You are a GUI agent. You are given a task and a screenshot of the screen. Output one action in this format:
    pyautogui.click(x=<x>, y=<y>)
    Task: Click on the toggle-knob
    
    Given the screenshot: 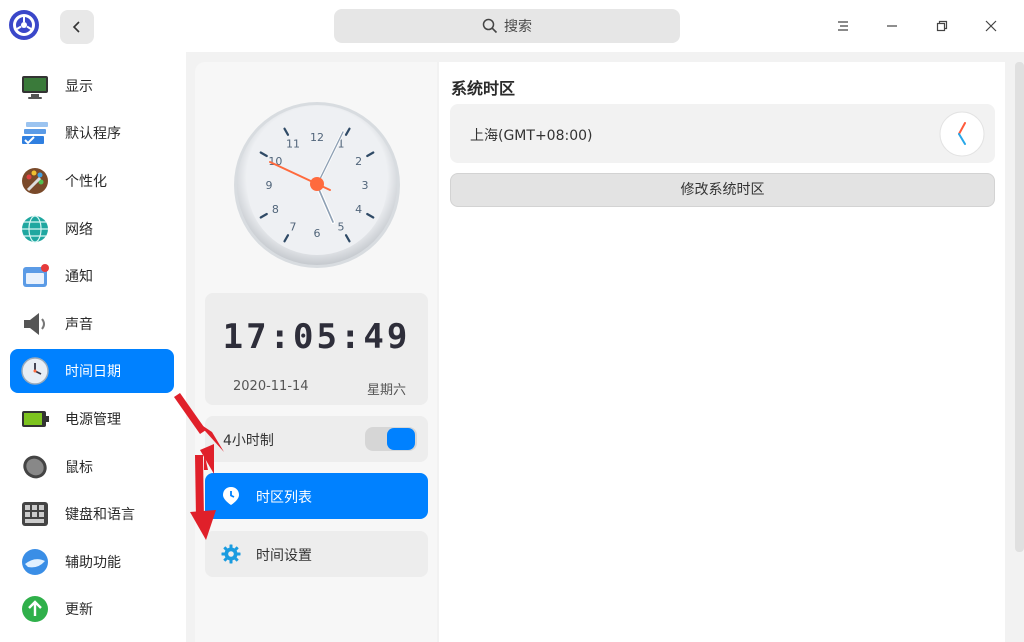 What is the action you would take?
    pyautogui.click(x=401, y=439)
    